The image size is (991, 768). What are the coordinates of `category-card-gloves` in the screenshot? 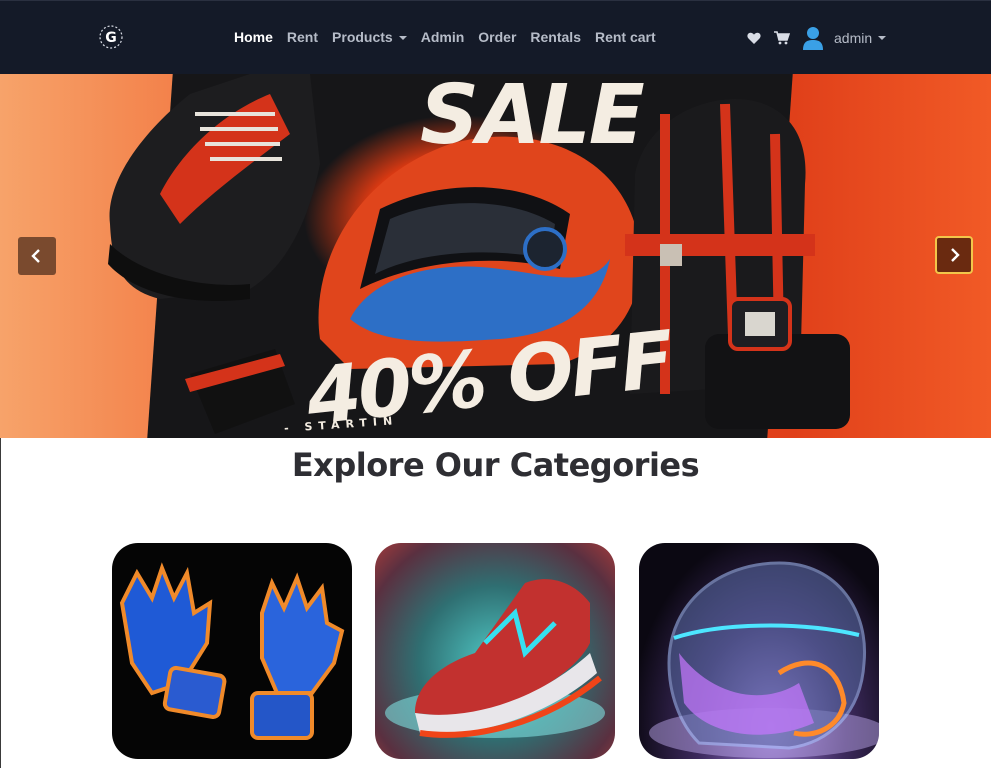 It's located at (232, 651).